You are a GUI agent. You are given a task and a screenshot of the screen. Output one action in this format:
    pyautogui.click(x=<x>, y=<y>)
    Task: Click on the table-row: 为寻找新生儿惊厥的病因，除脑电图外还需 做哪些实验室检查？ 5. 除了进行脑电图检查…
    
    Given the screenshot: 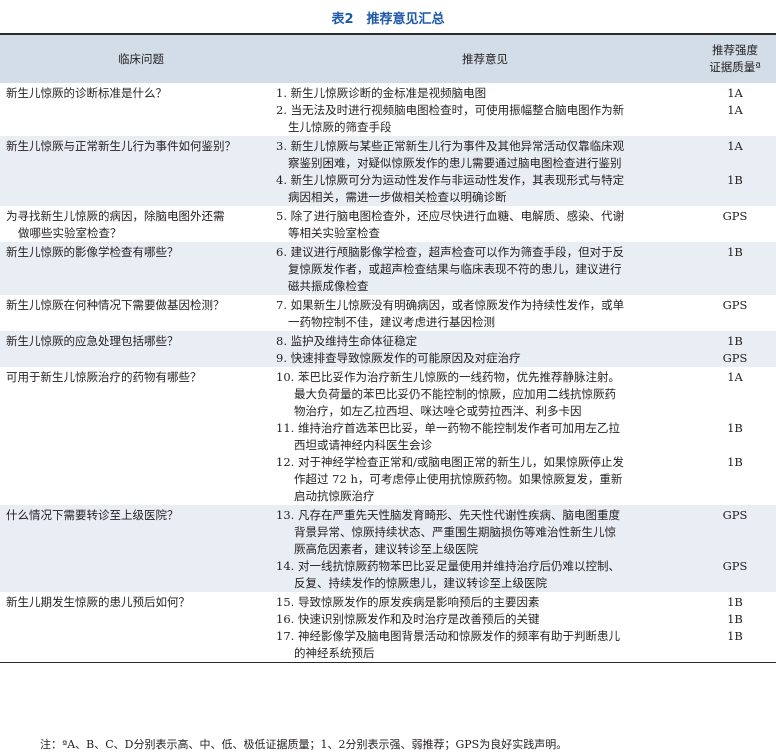 What is the action you would take?
    pyautogui.click(x=388, y=224)
    